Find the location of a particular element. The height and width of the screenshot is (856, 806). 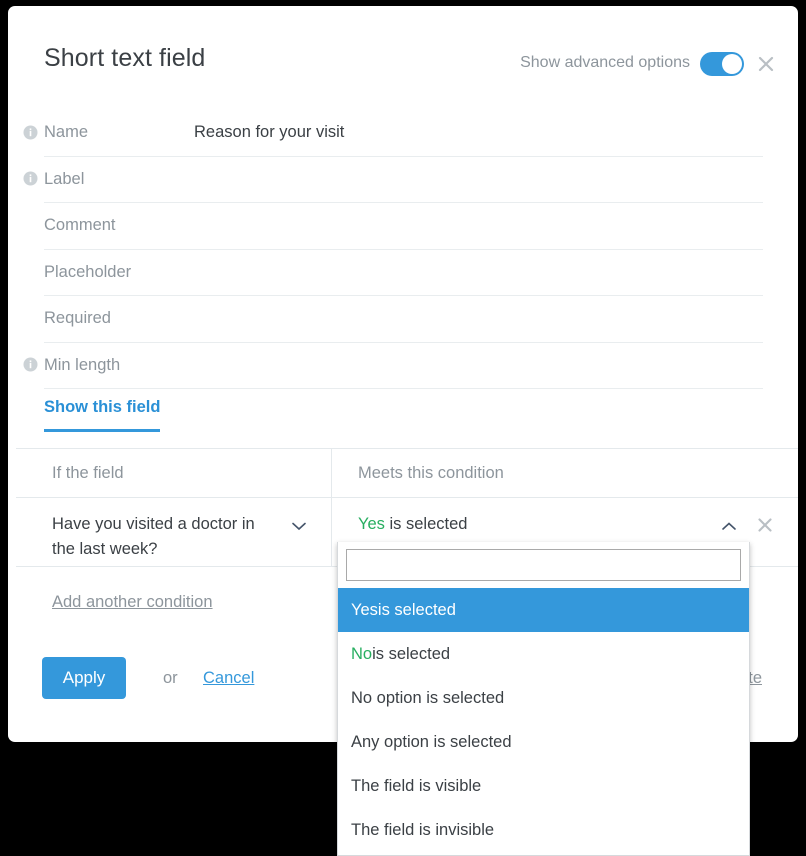

column-header-if-the-field: If the field is located at coordinates (174, 473).